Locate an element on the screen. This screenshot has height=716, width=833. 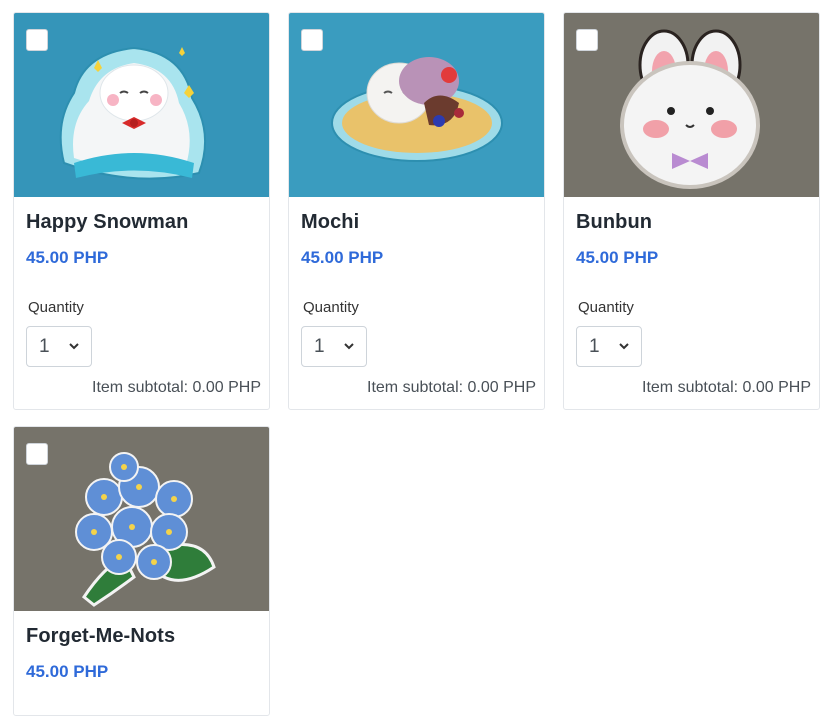
bunbun-patch-image is located at coordinates (691, 105).